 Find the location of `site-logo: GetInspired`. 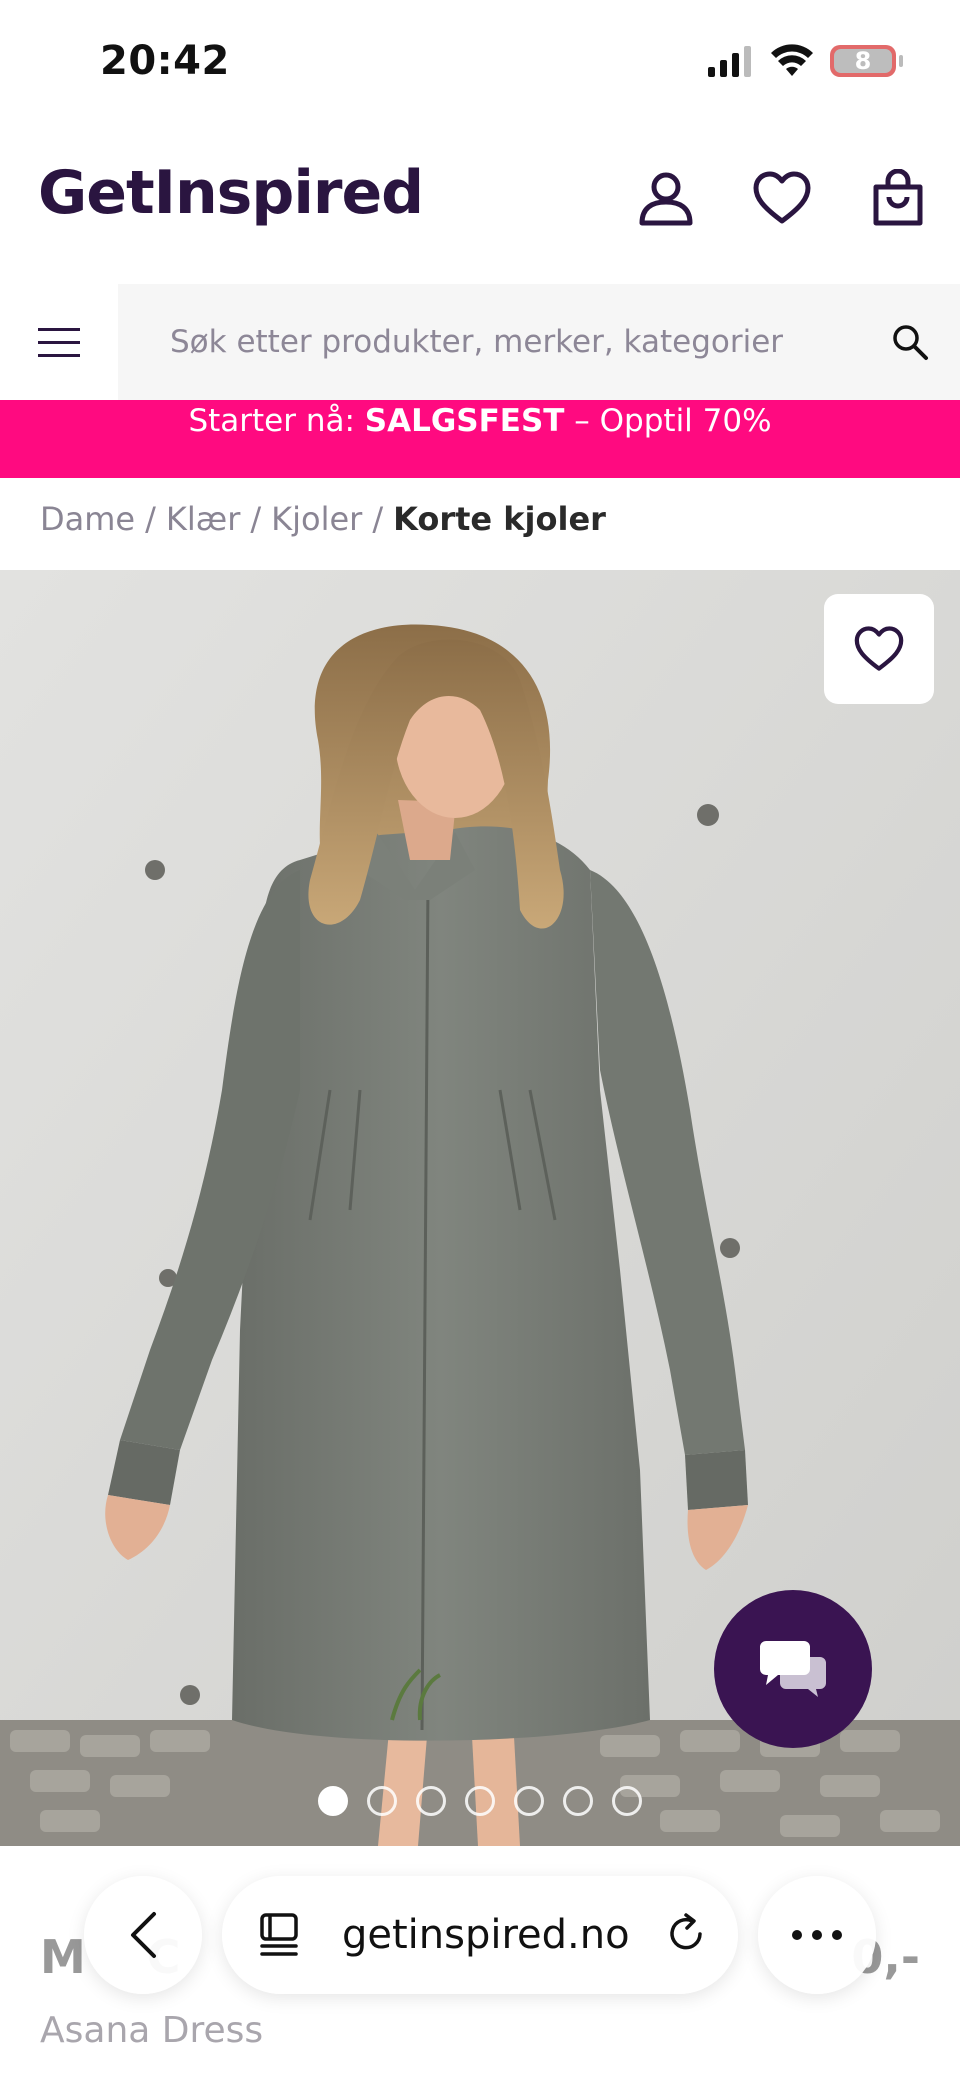

site-logo: GetInspired is located at coordinates (231, 193).